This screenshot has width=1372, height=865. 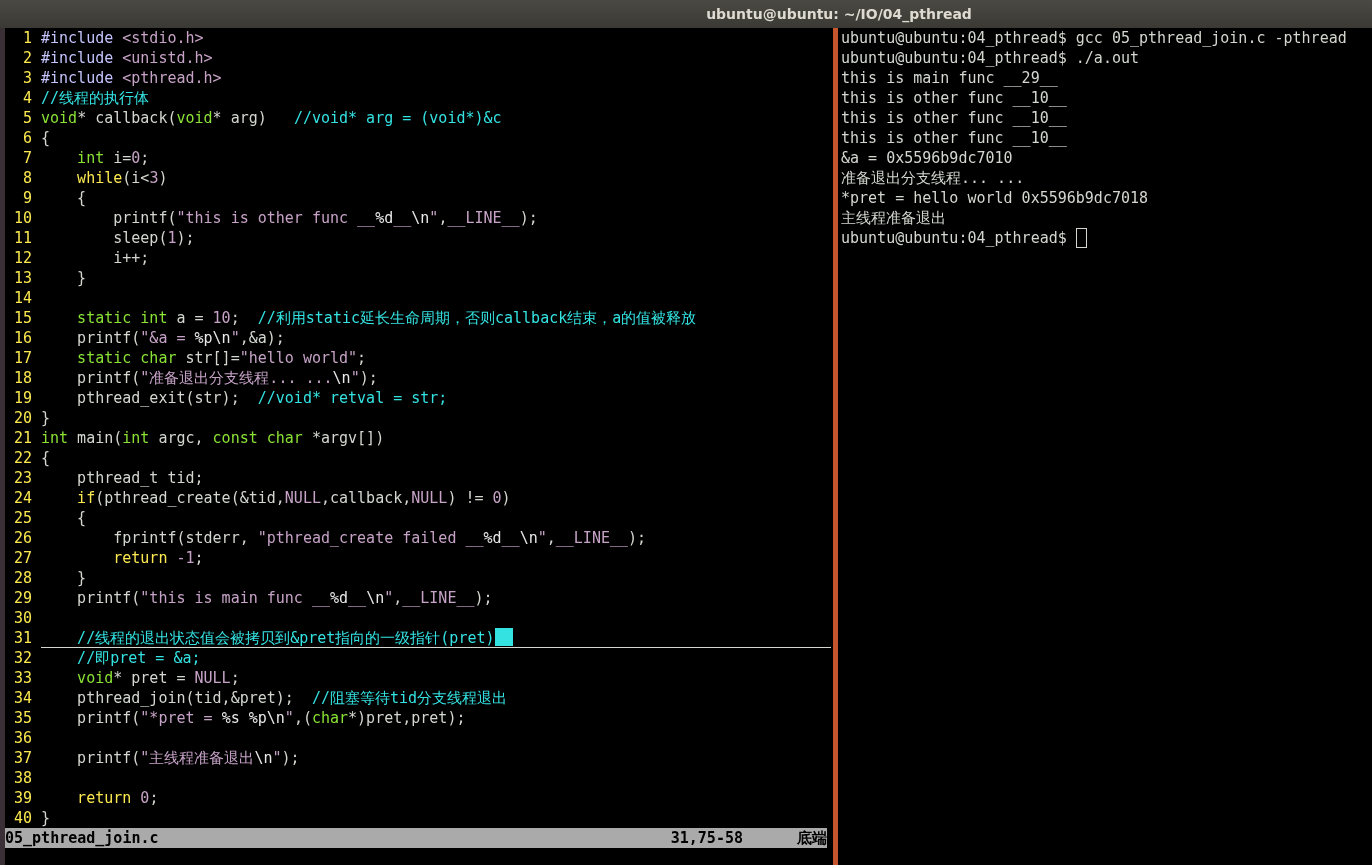 What do you see at coordinates (379, 538) in the screenshot?
I see `code-line: fprintf(stderr, "pthread_create failed __%d__\n",__LINE__);` at bounding box center [379, 538].